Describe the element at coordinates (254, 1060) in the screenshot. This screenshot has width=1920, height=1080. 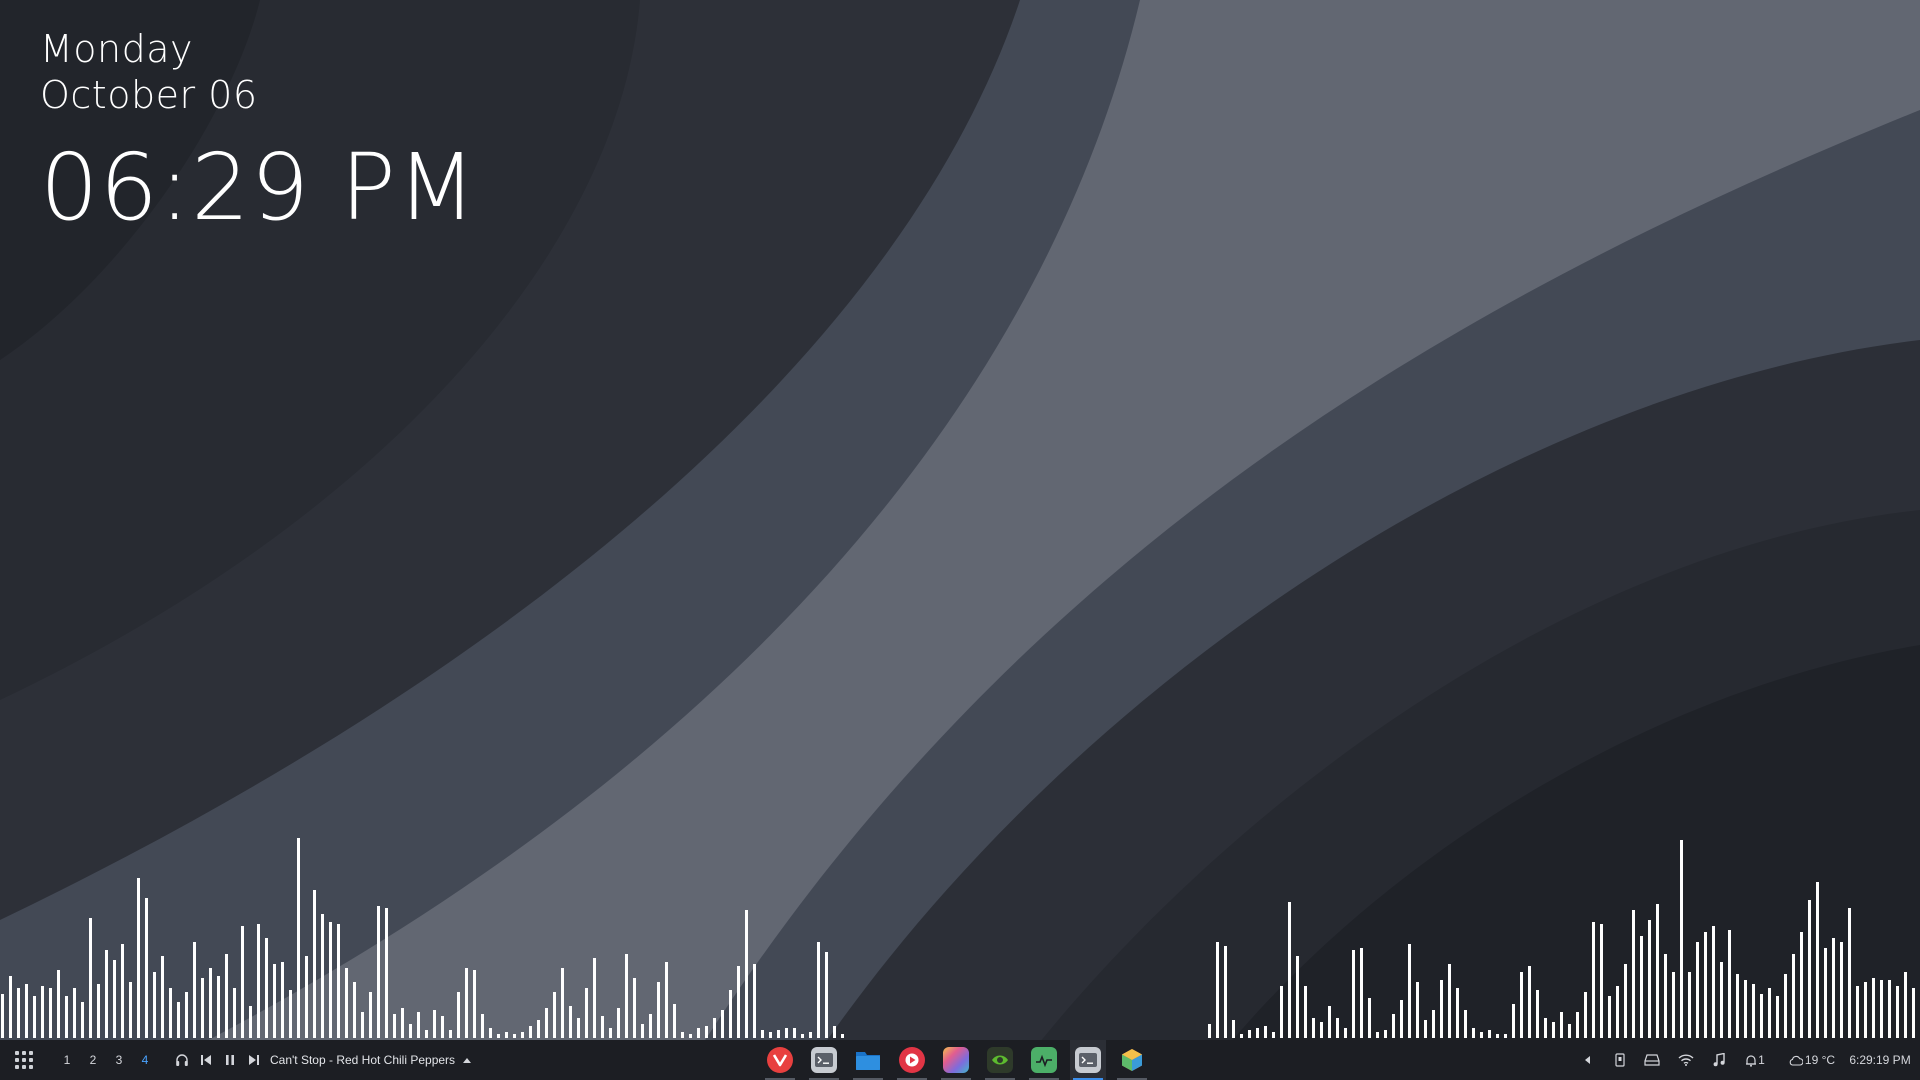
I see `next-track-button` at that location.